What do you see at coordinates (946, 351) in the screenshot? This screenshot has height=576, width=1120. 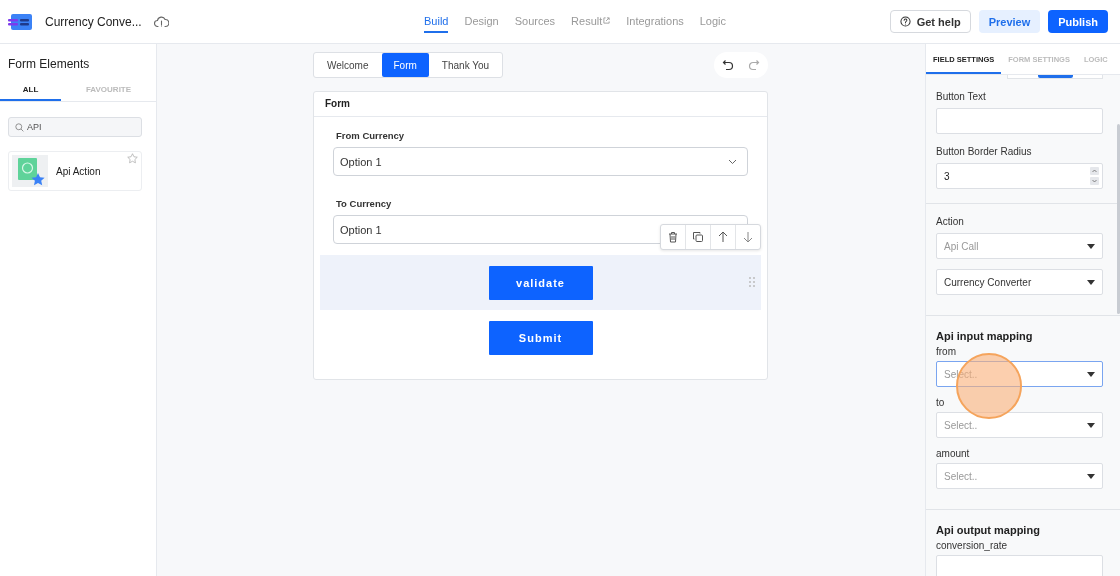 I see `field-label: from` at bounding box center [946, 351].